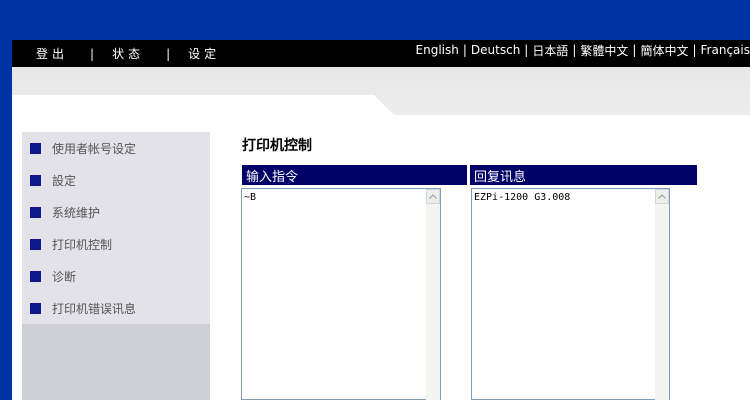 This screenshot has height=400, width=750. Describe the element at coordinates (116, 362) in the screenshot. I see `sidebar-footer` at that location.